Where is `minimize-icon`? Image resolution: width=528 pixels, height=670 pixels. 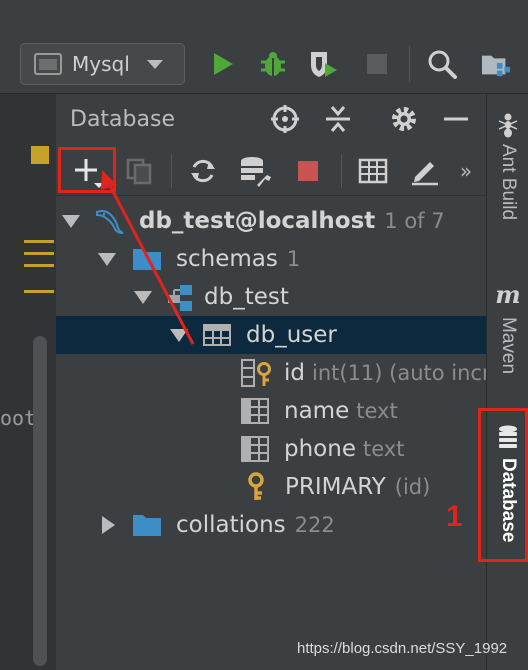 minimize-icon is located at coordinates (456, 119).